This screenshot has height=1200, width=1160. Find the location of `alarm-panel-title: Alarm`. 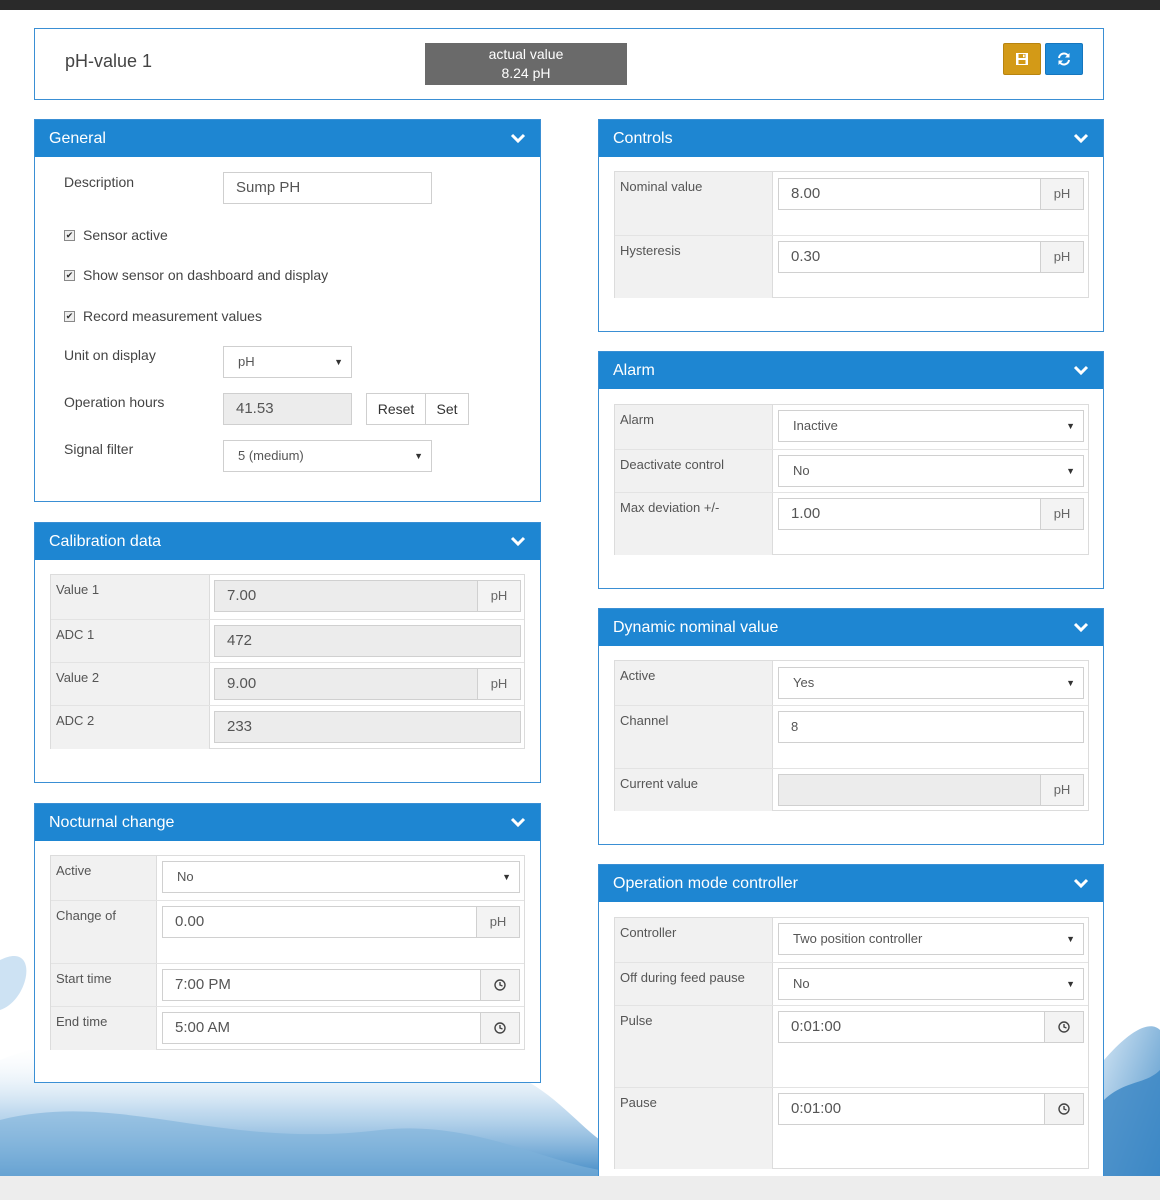

alarm-panel-title: Alarm is located at coordinates (634, 370).